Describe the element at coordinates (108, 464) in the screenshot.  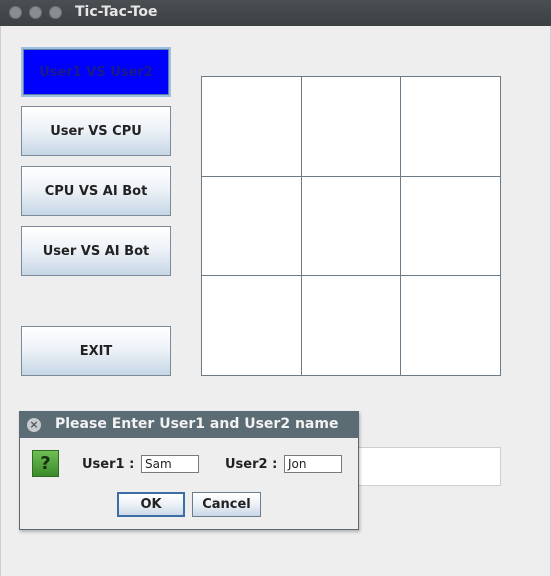
I see `user1-label: User1 :` at that location.